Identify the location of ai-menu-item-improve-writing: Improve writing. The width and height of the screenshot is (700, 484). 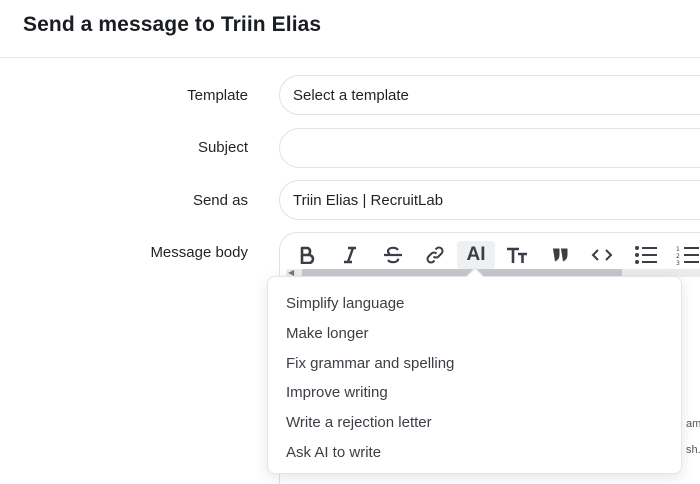
(337, 392).